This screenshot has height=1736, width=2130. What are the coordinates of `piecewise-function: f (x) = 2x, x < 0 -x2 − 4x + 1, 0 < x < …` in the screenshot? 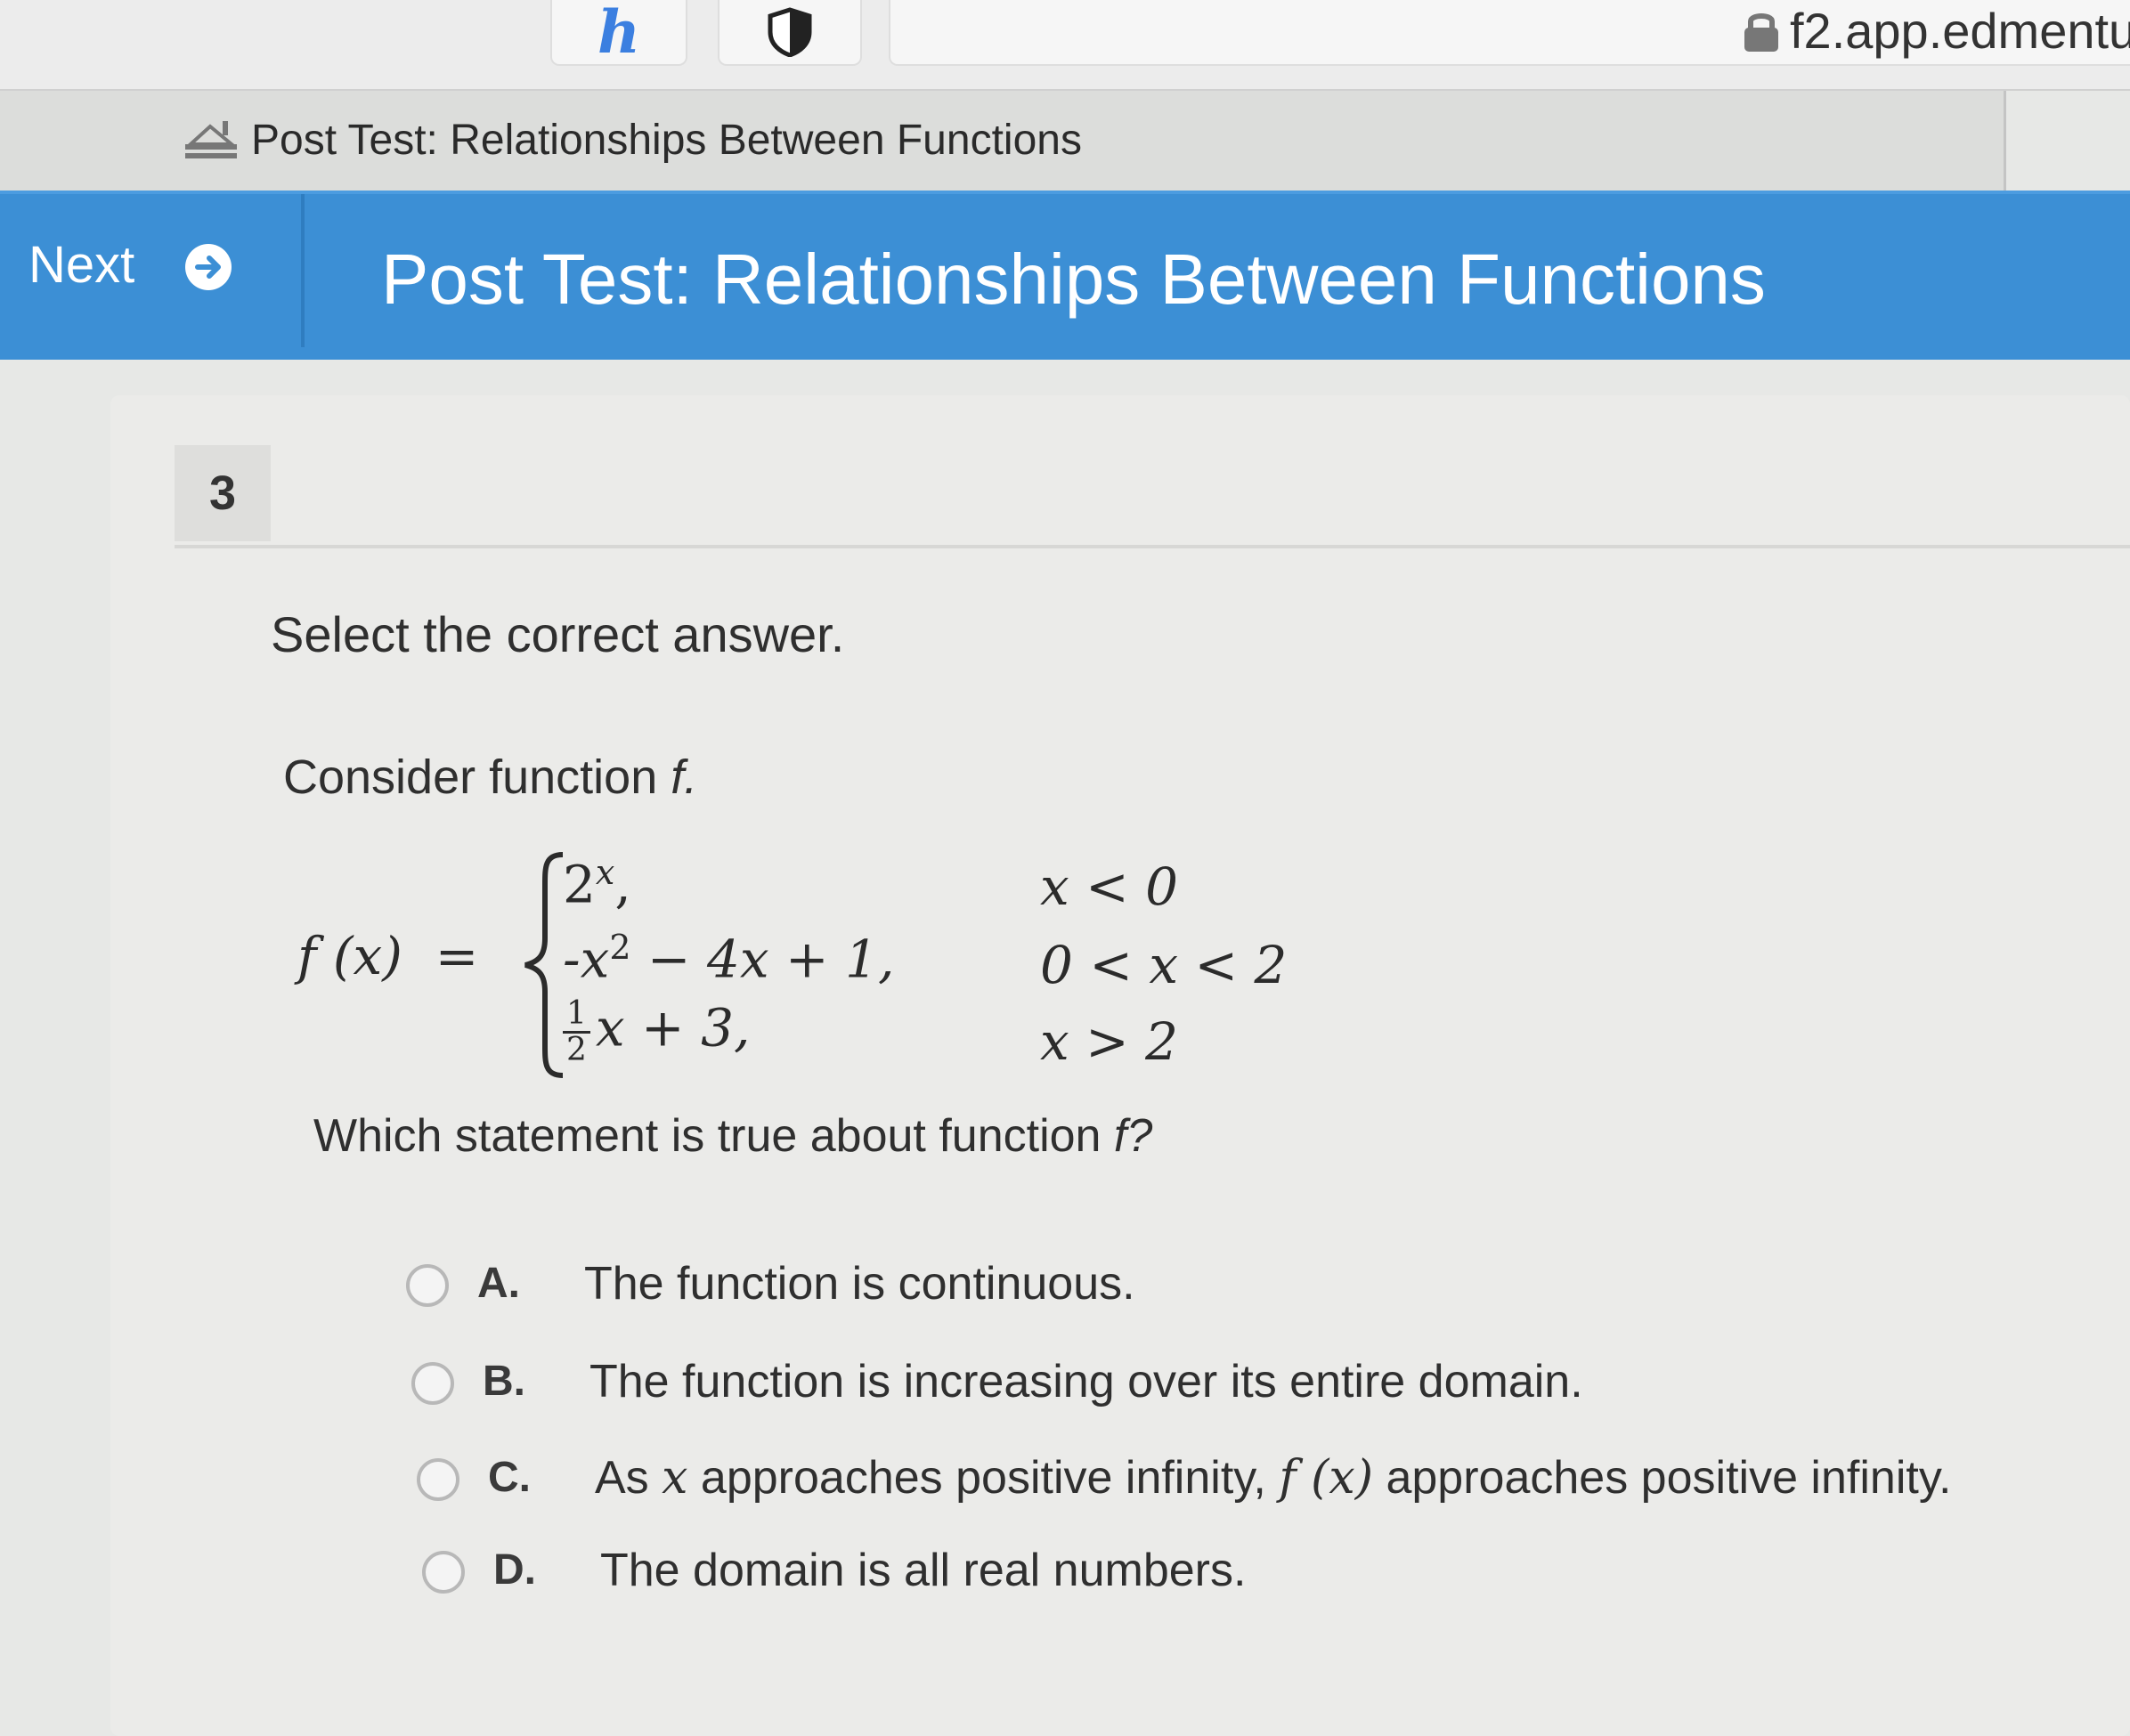 It's located at (828, 961).